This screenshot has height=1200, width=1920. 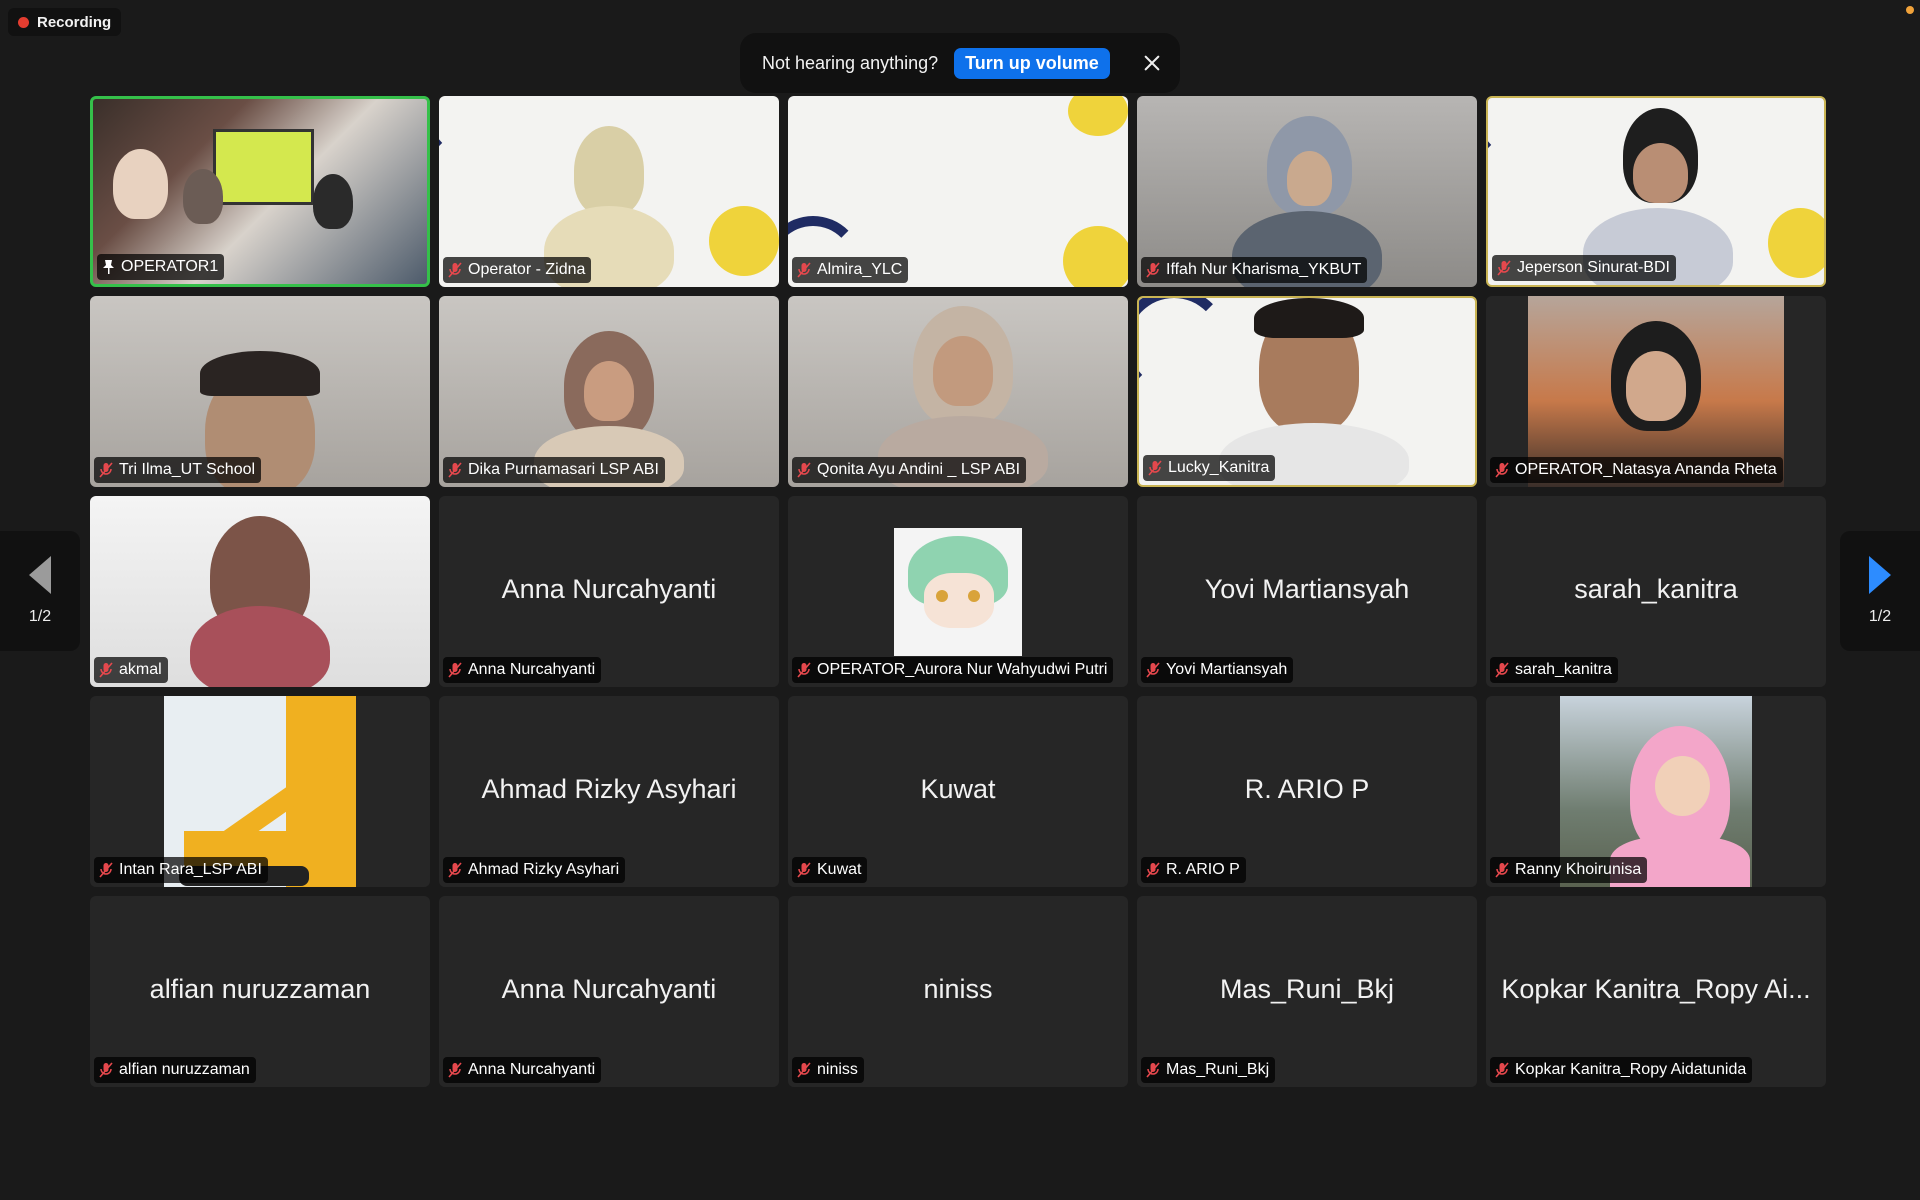 I want to click on profile-picture, so click(x=958, y=592).